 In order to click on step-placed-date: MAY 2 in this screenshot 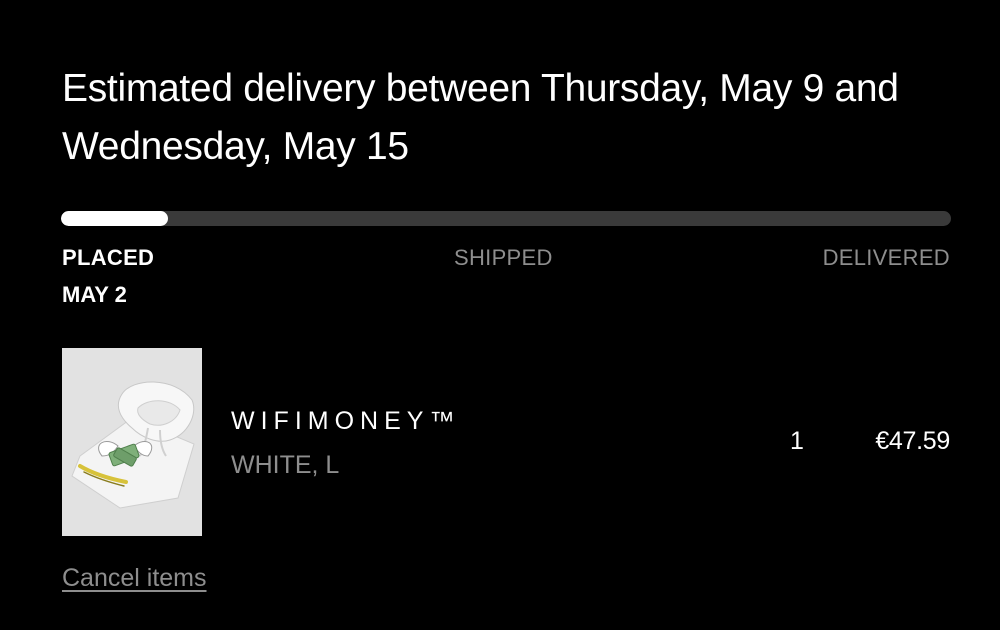, I will do `click(94, 294)`.